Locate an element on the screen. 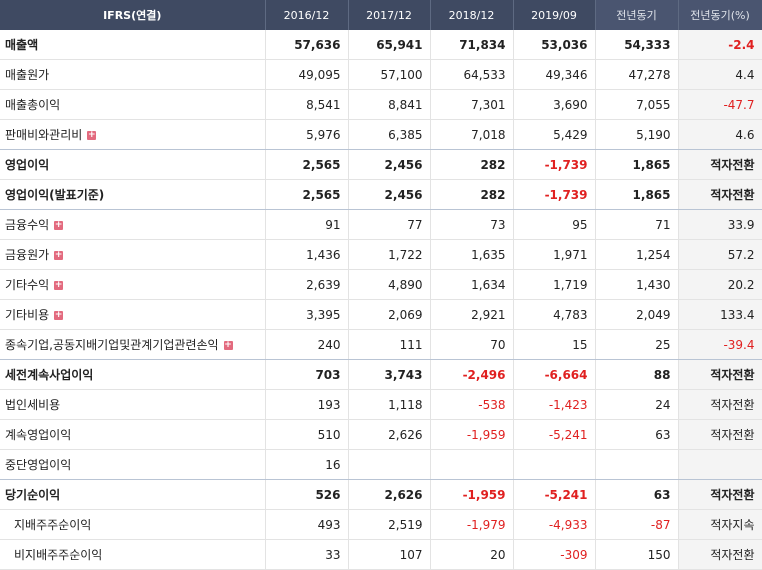  row-label-cell: 계속영업이익 is located at coordinates (133, 434).